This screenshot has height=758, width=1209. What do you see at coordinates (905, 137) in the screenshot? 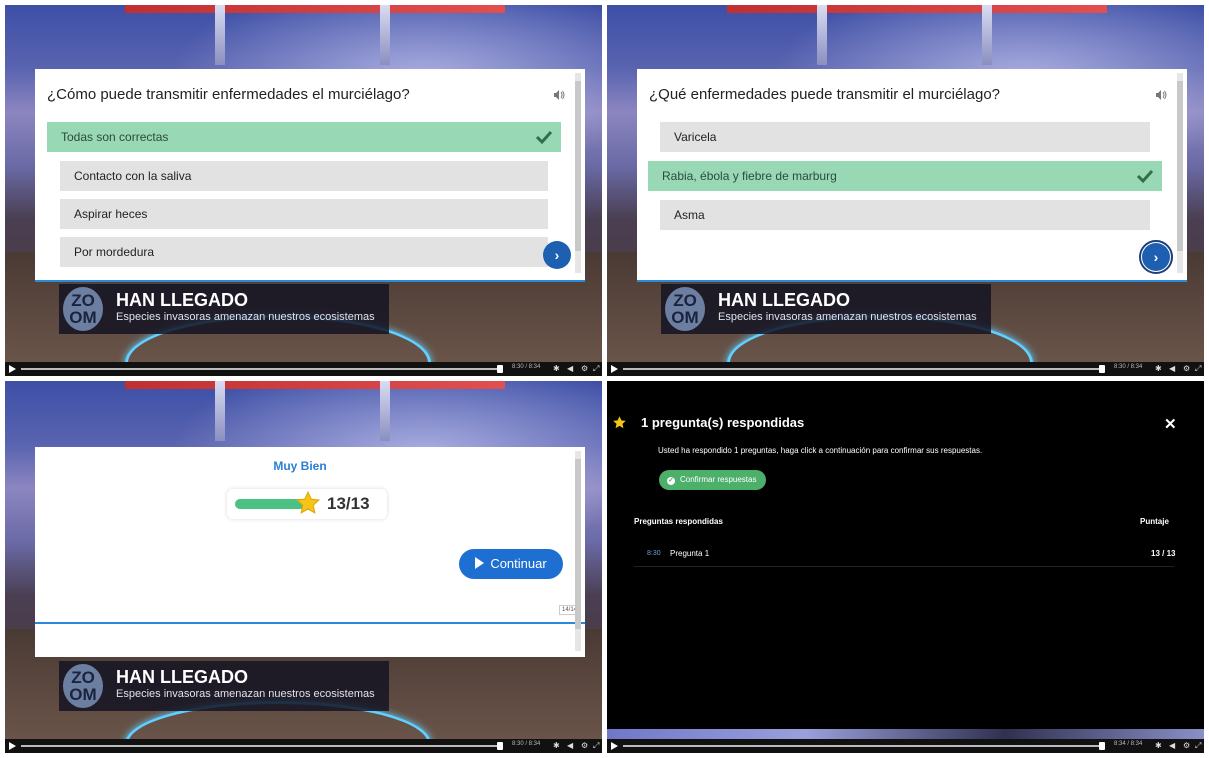
I see `answer-option: Varicela` at bounding box center [905, 137].